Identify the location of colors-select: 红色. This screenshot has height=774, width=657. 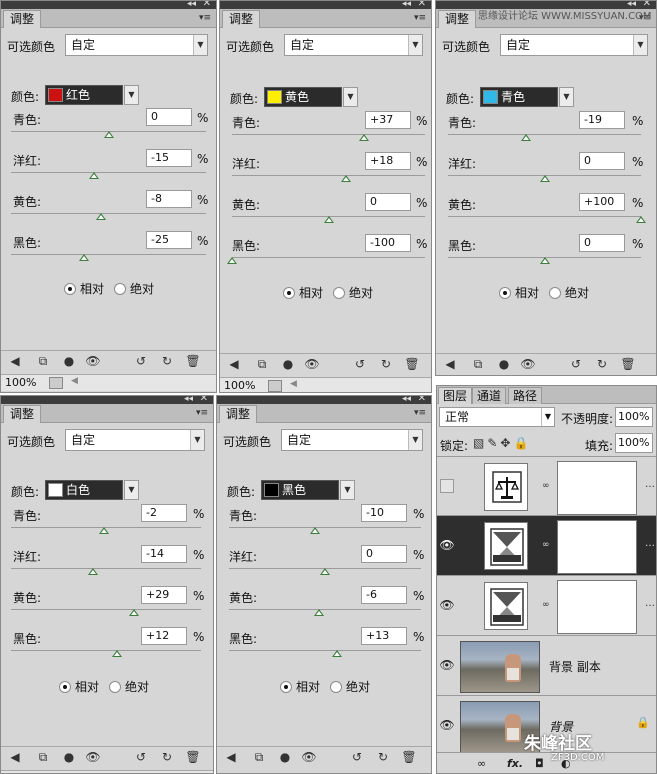
(84, 95).